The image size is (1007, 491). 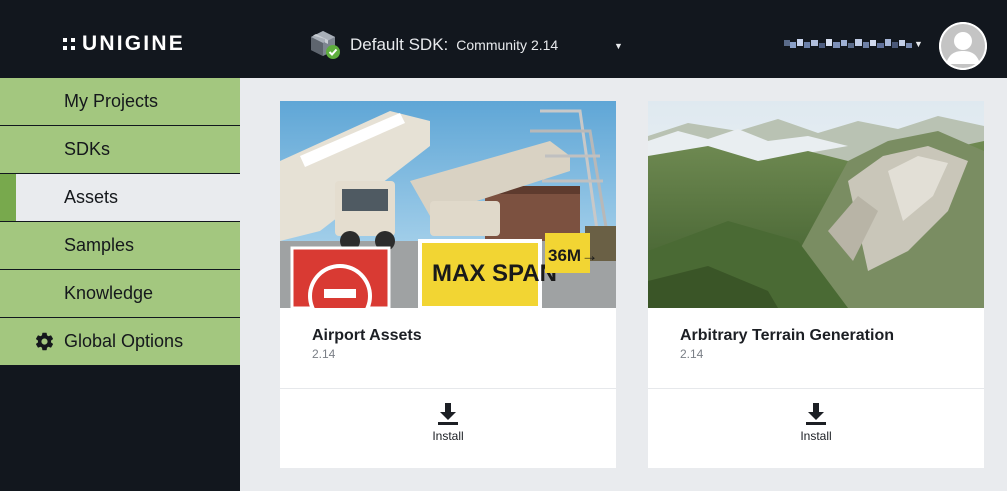 What do you see at coordinates (618, 46) in the screenshot?
I see `sdk-dropdown-caret-icon: ▼` at bounding box center [618, 46].